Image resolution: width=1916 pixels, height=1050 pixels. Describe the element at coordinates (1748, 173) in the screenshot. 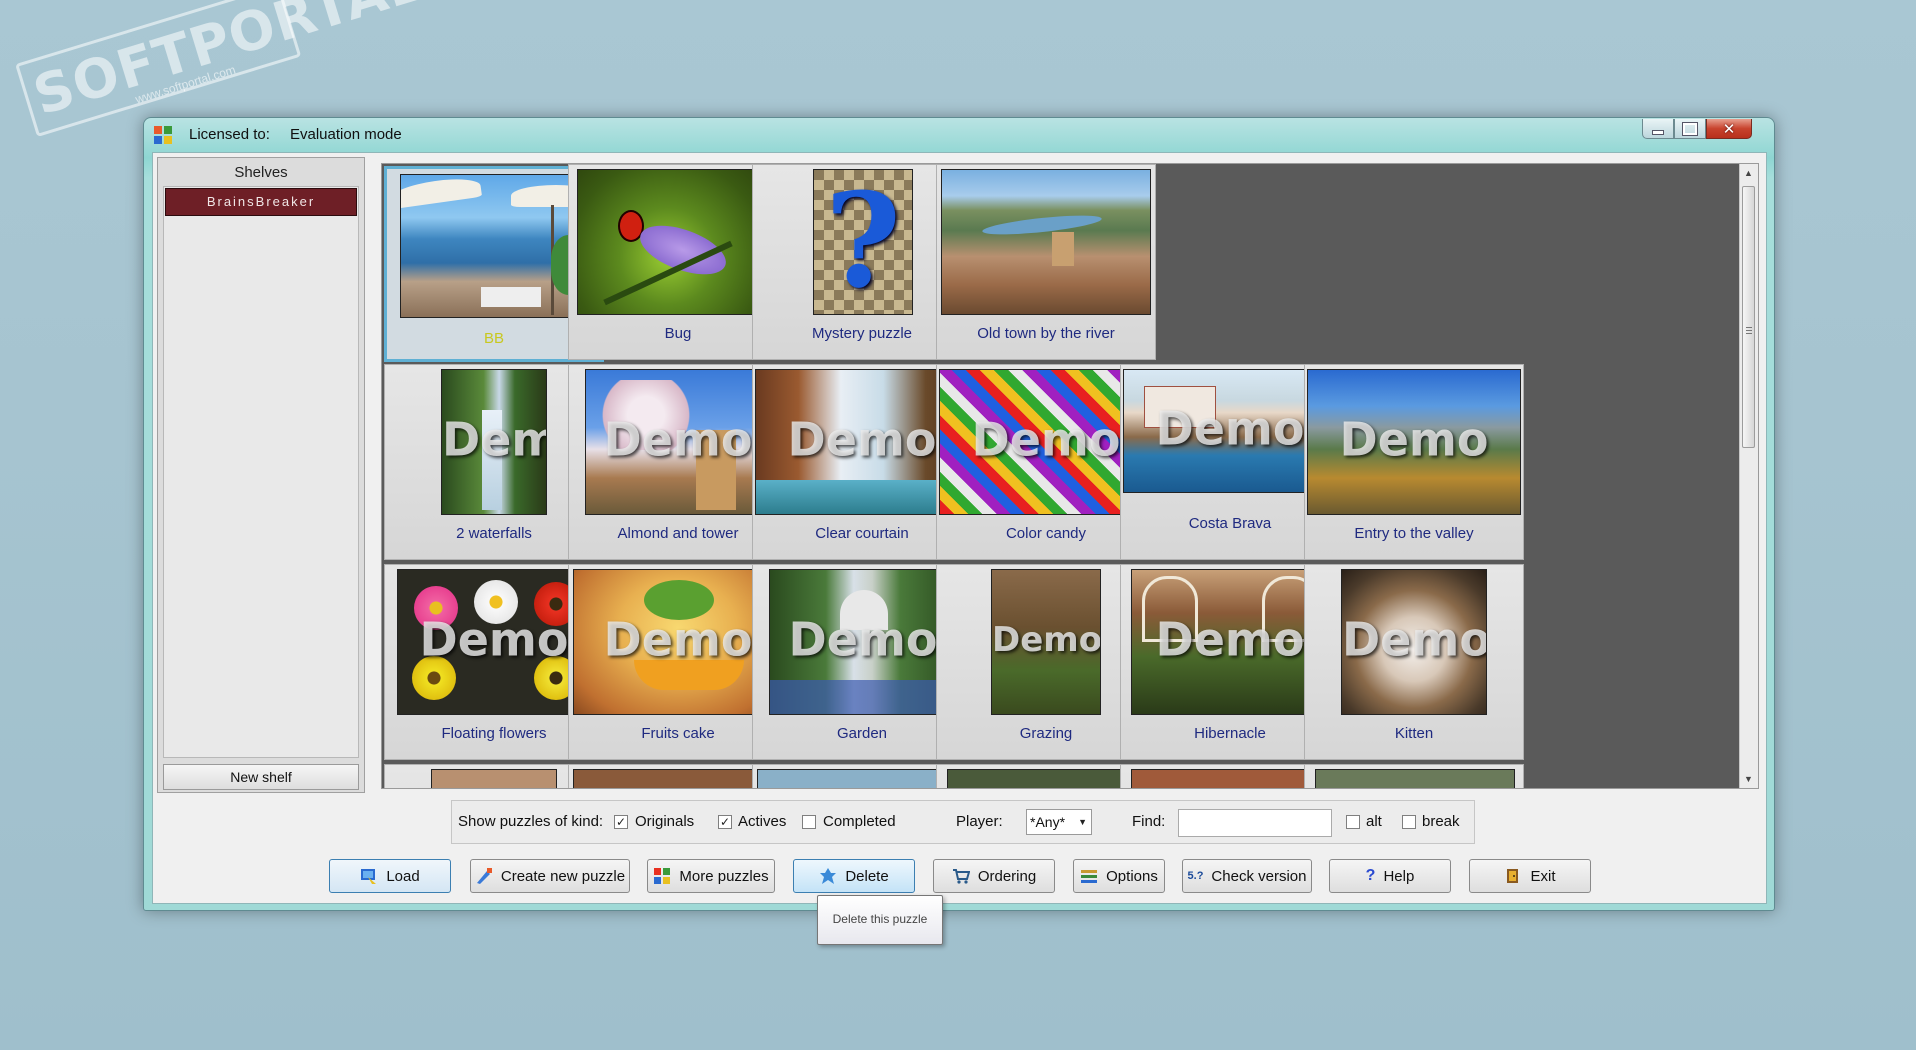

I see `scroll-up-icon: ▲` at that location.